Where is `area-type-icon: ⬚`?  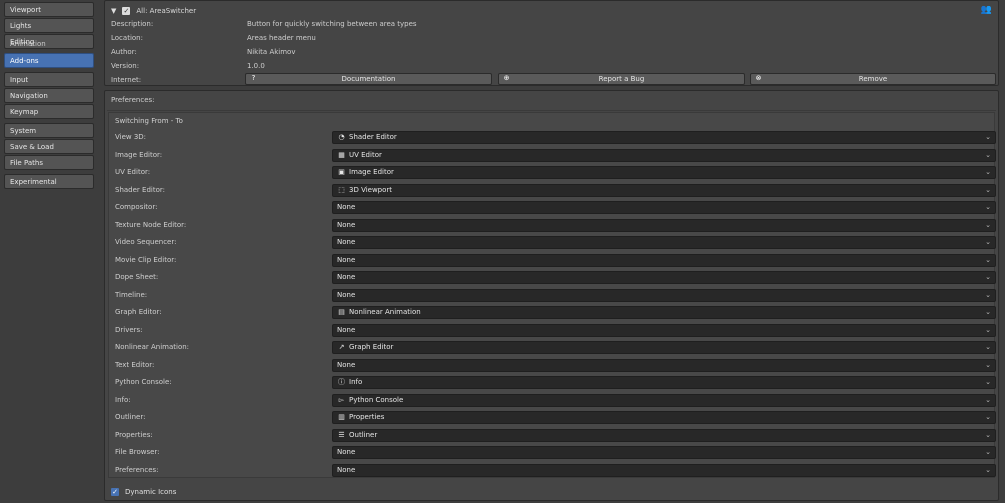 area-type-icon: ⬚ is located at coordinates (341, 189).